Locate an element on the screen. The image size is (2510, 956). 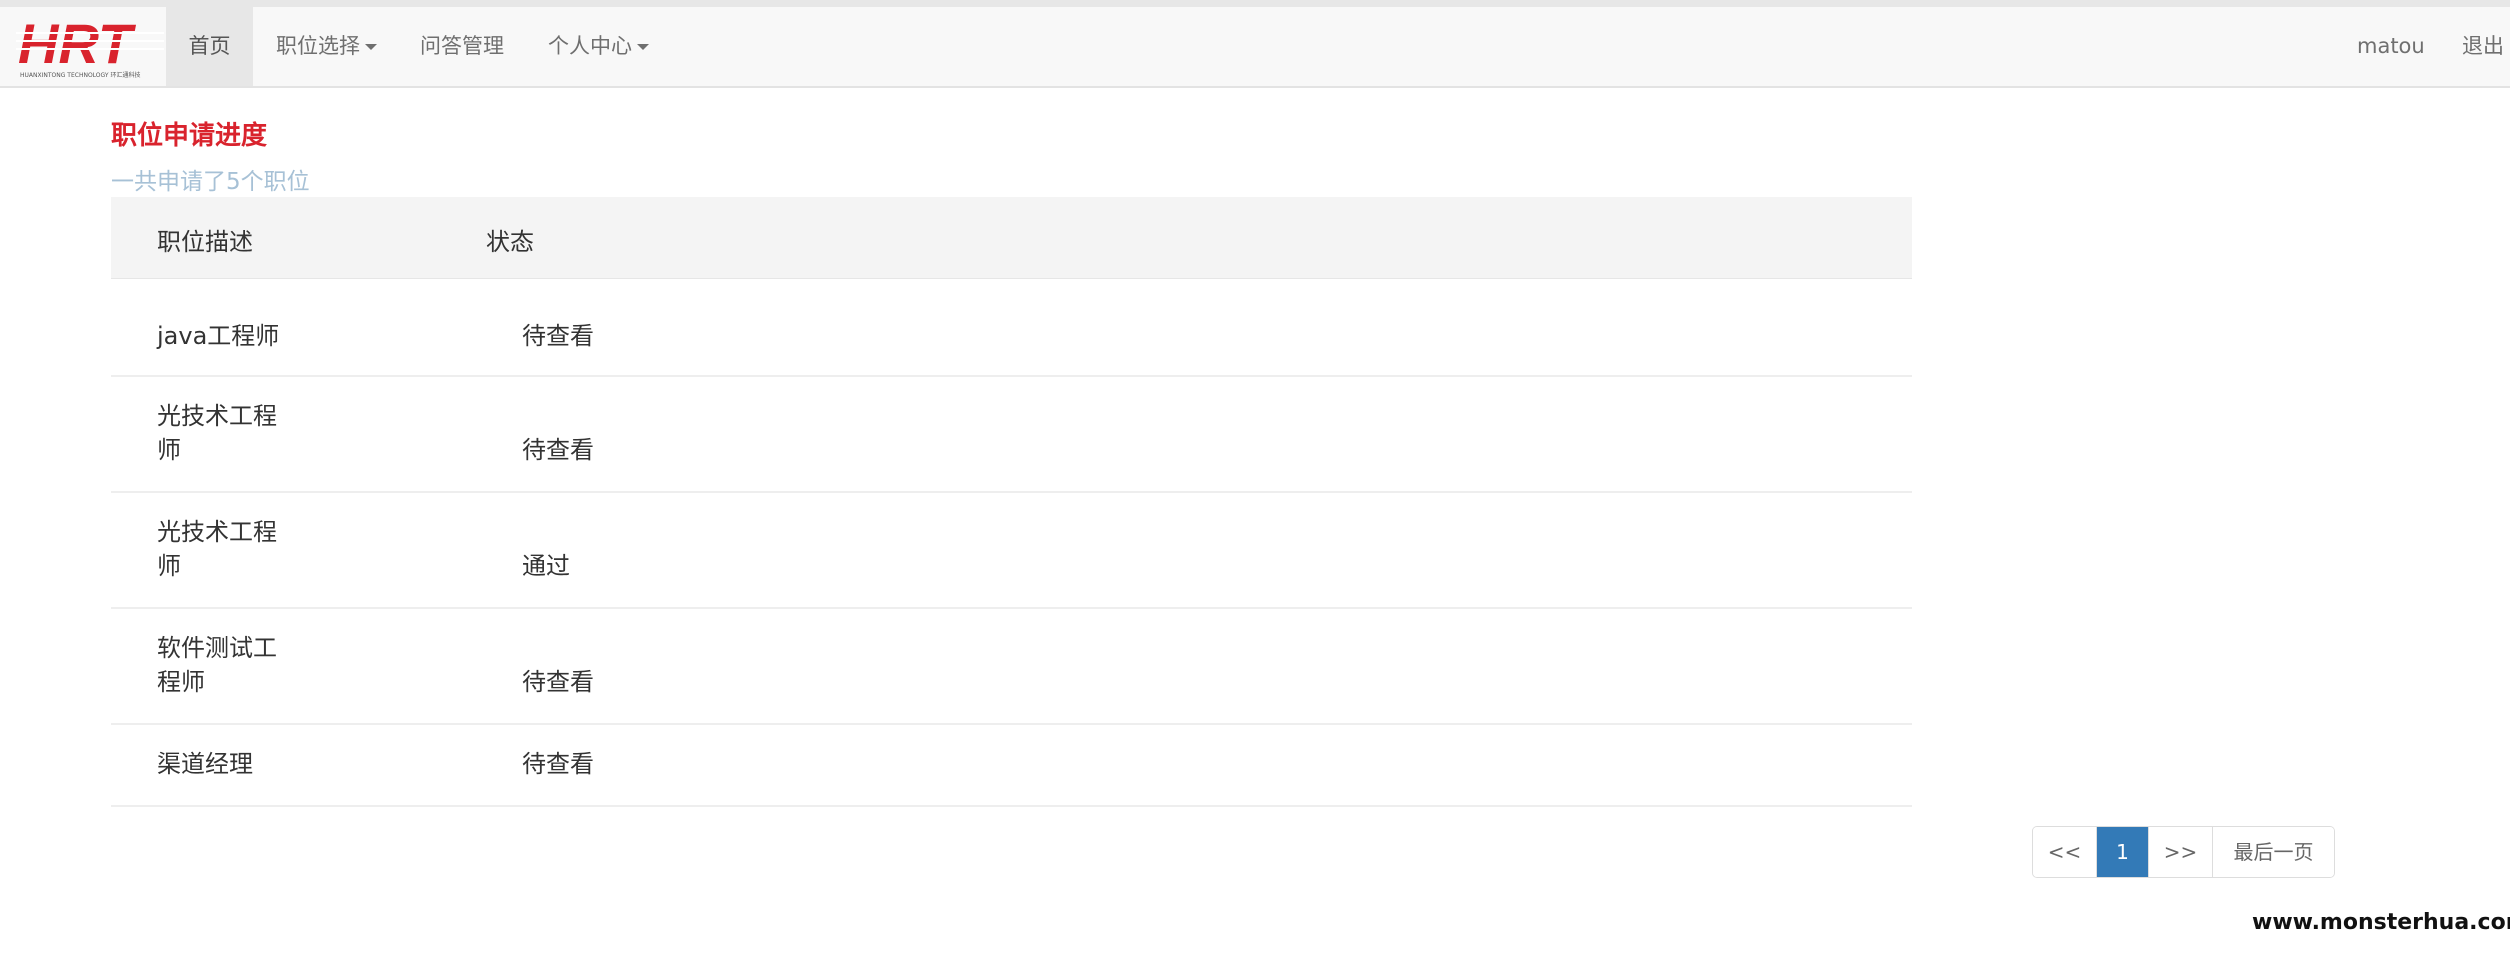
page-title: 职位申请进度 is located at coordinates (189, 136).